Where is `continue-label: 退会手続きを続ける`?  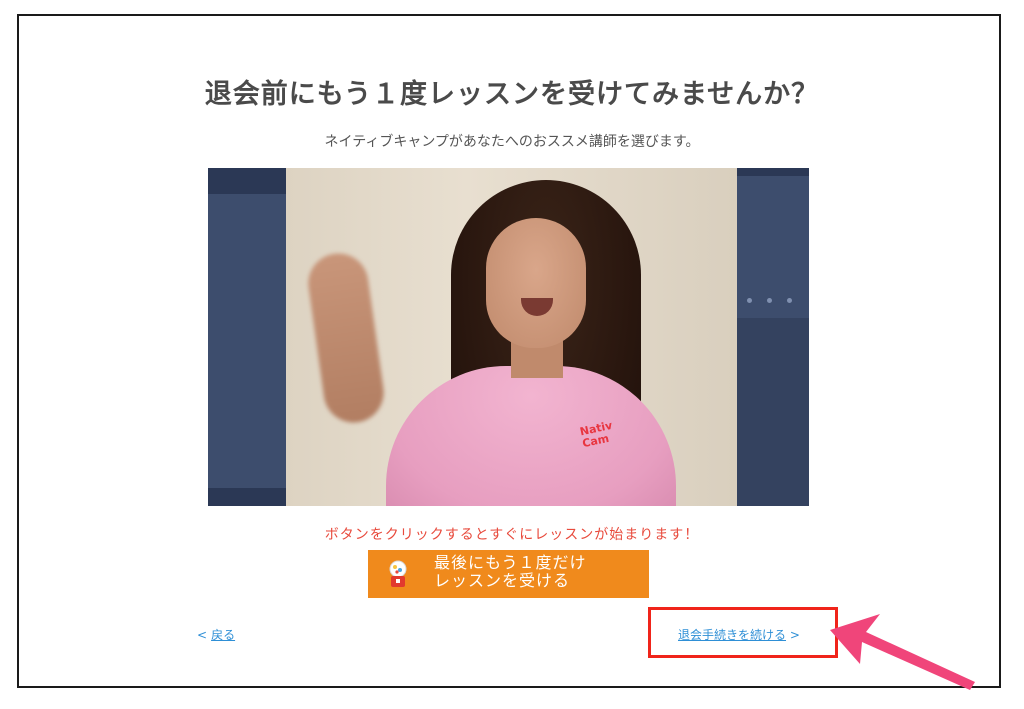 continue-label: 退会手続きを続ける is located at coordinates (732, 635).